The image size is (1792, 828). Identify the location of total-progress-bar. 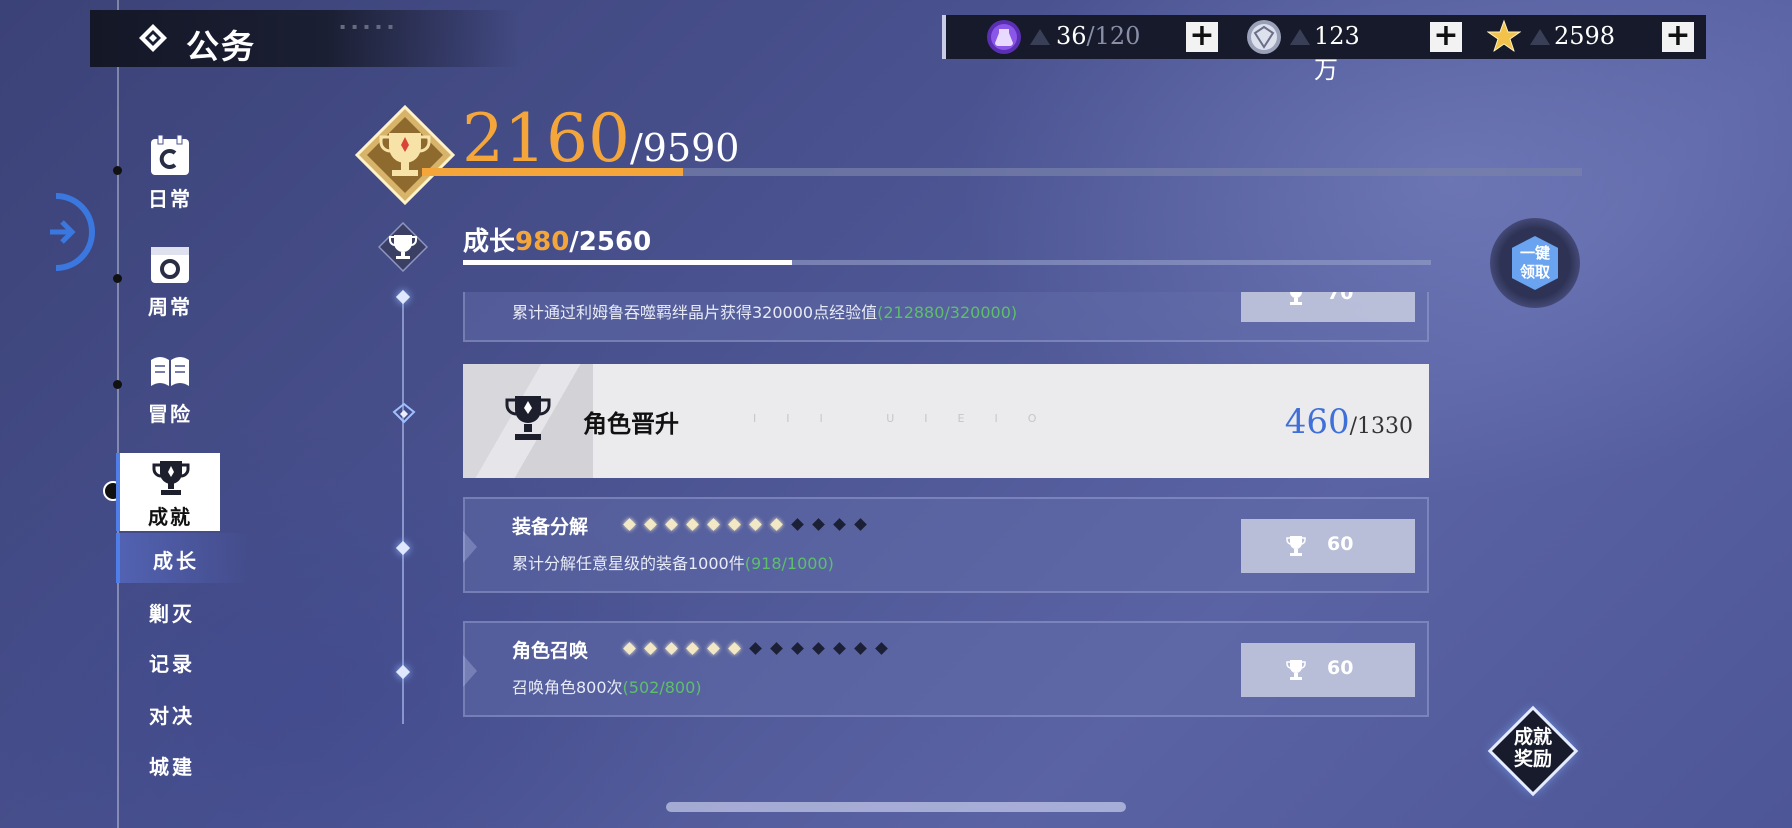
(1002, 172).